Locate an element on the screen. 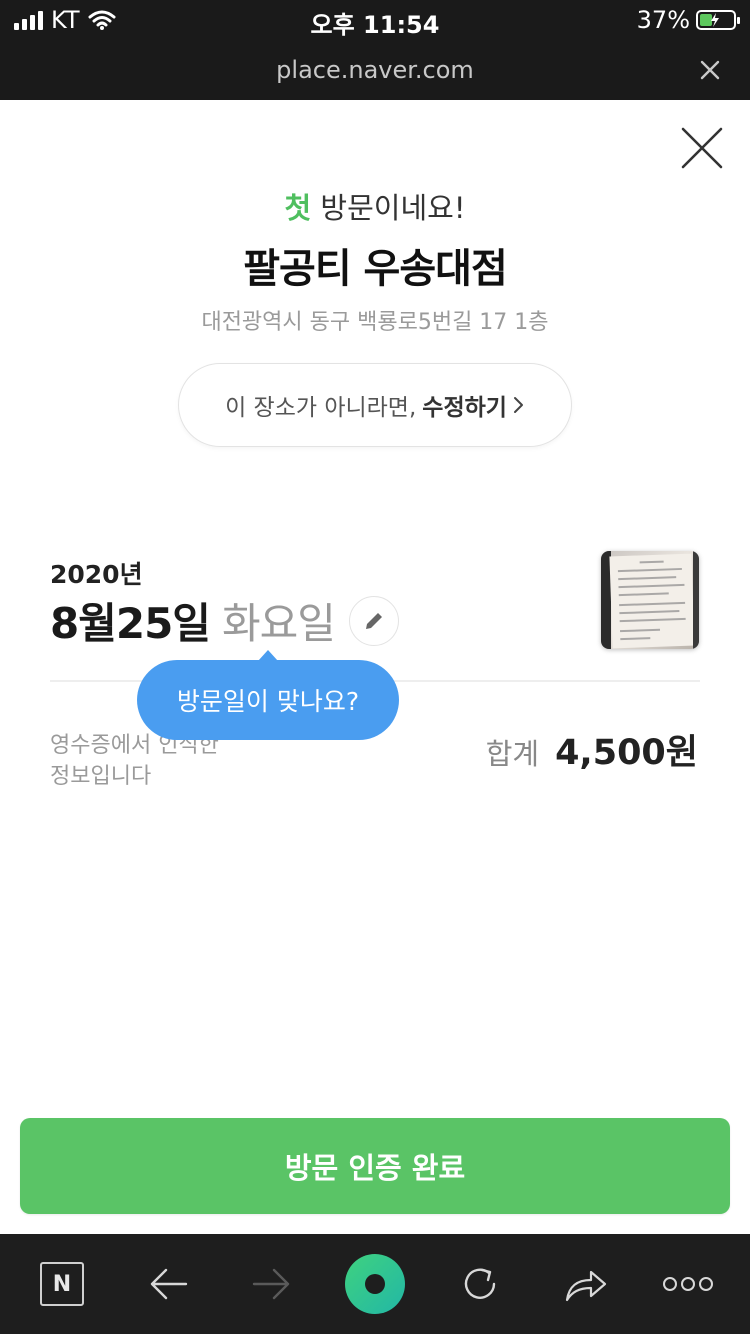  total-amount: 합계 4,500원 is located at coordinates (592, 749).